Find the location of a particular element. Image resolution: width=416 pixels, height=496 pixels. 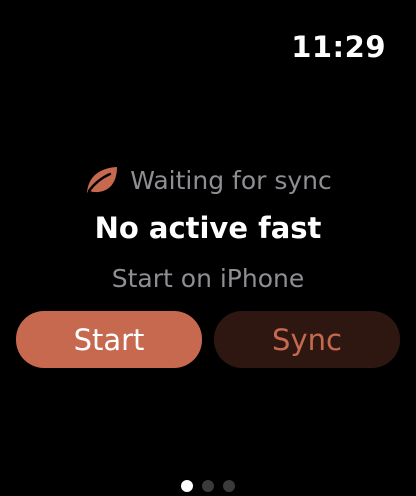

start-on-iphone-subtitle: Start on iPhone is located at coordinates (208, 278).